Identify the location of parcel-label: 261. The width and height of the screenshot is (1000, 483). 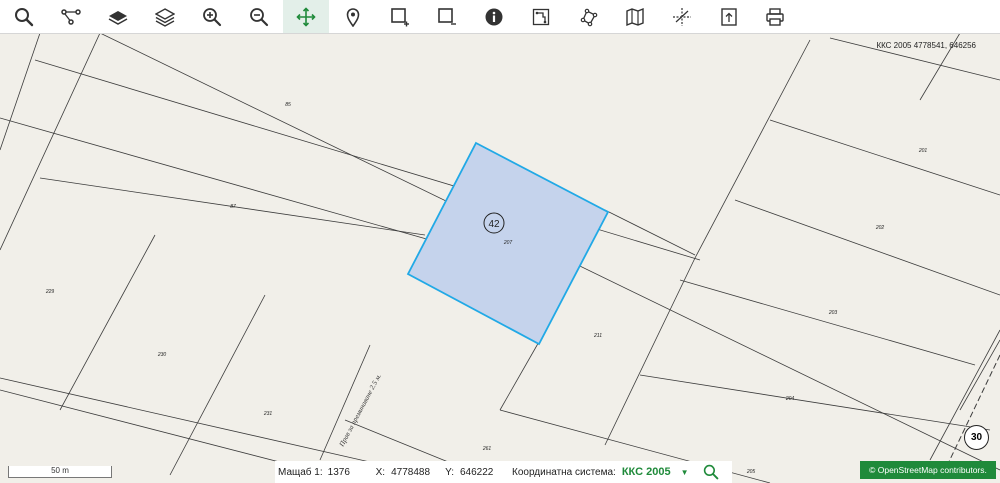
(487, 449).